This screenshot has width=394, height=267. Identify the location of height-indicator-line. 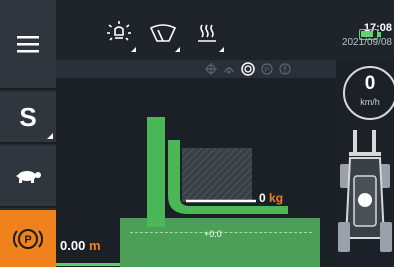
(88, 264).